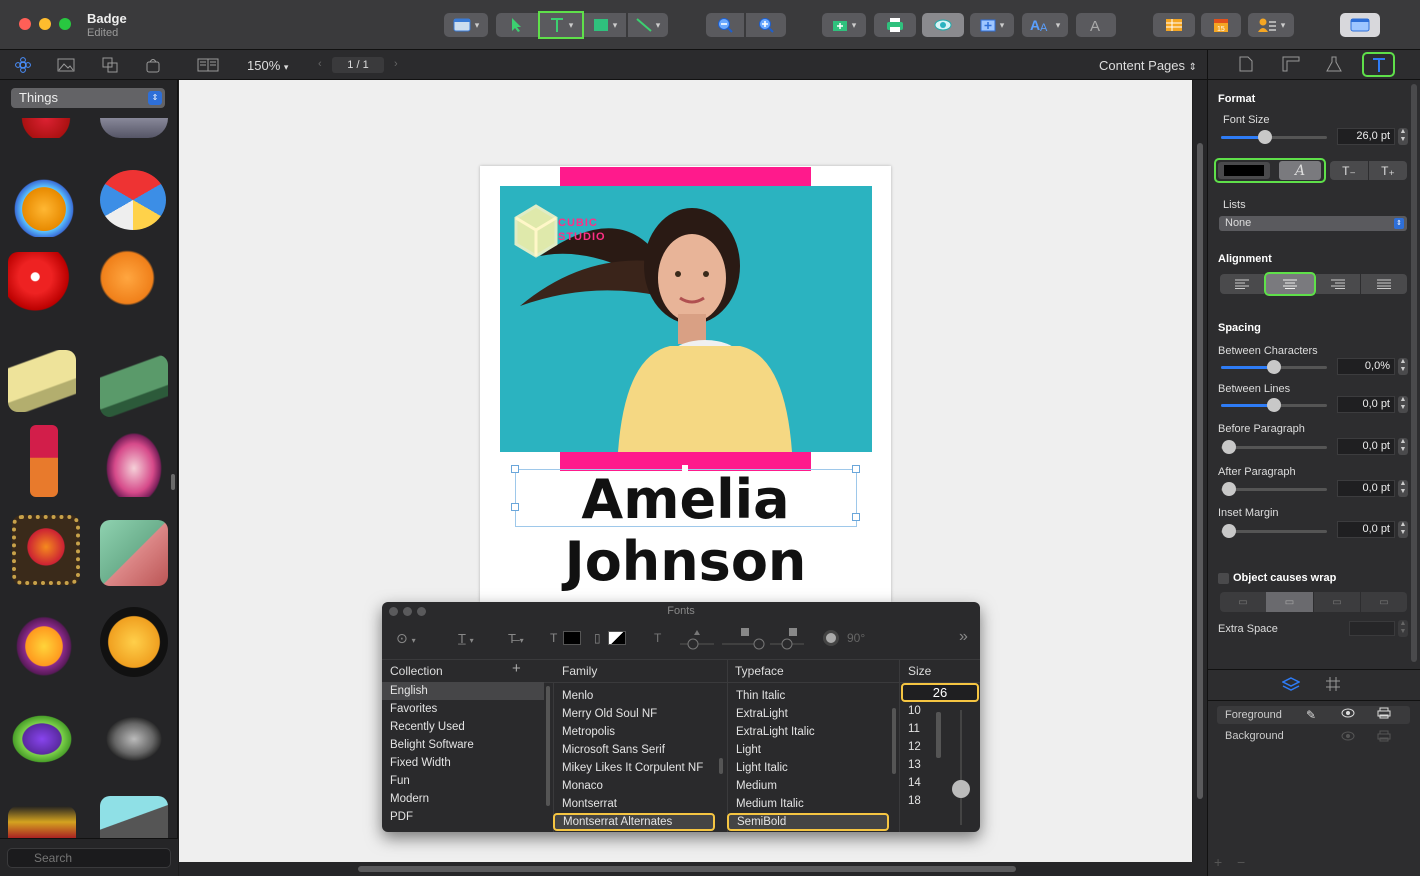  I want to click on clipart-cap, so click(44, 206).